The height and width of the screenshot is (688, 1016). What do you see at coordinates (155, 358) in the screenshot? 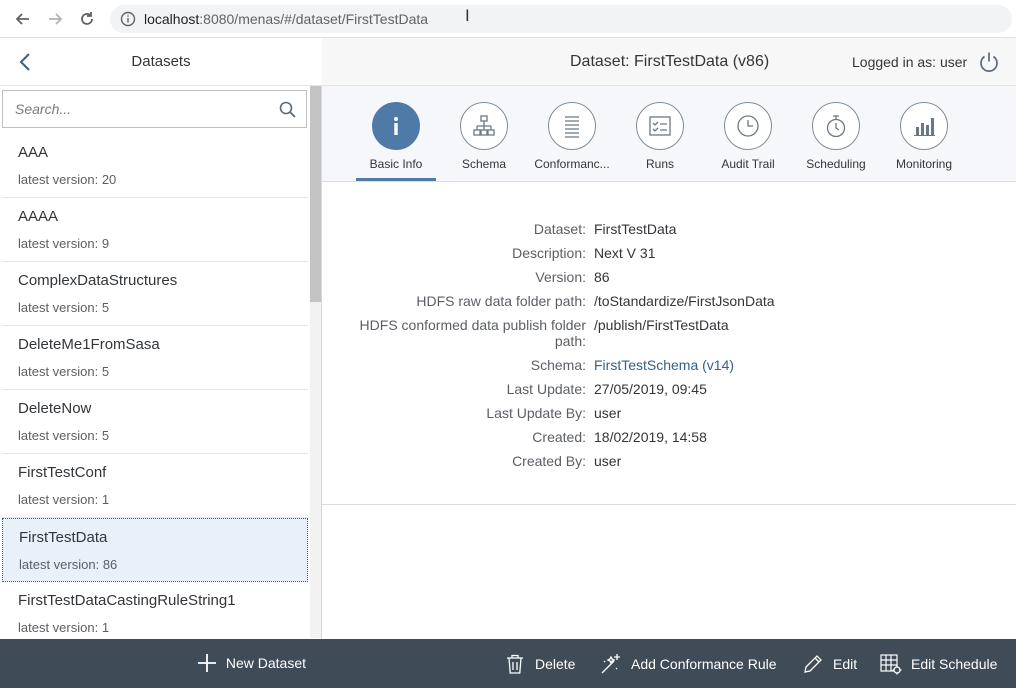
I see `list-item: DeleteMe1FromSasa latest version: 5` at bounding box center [155, 358].